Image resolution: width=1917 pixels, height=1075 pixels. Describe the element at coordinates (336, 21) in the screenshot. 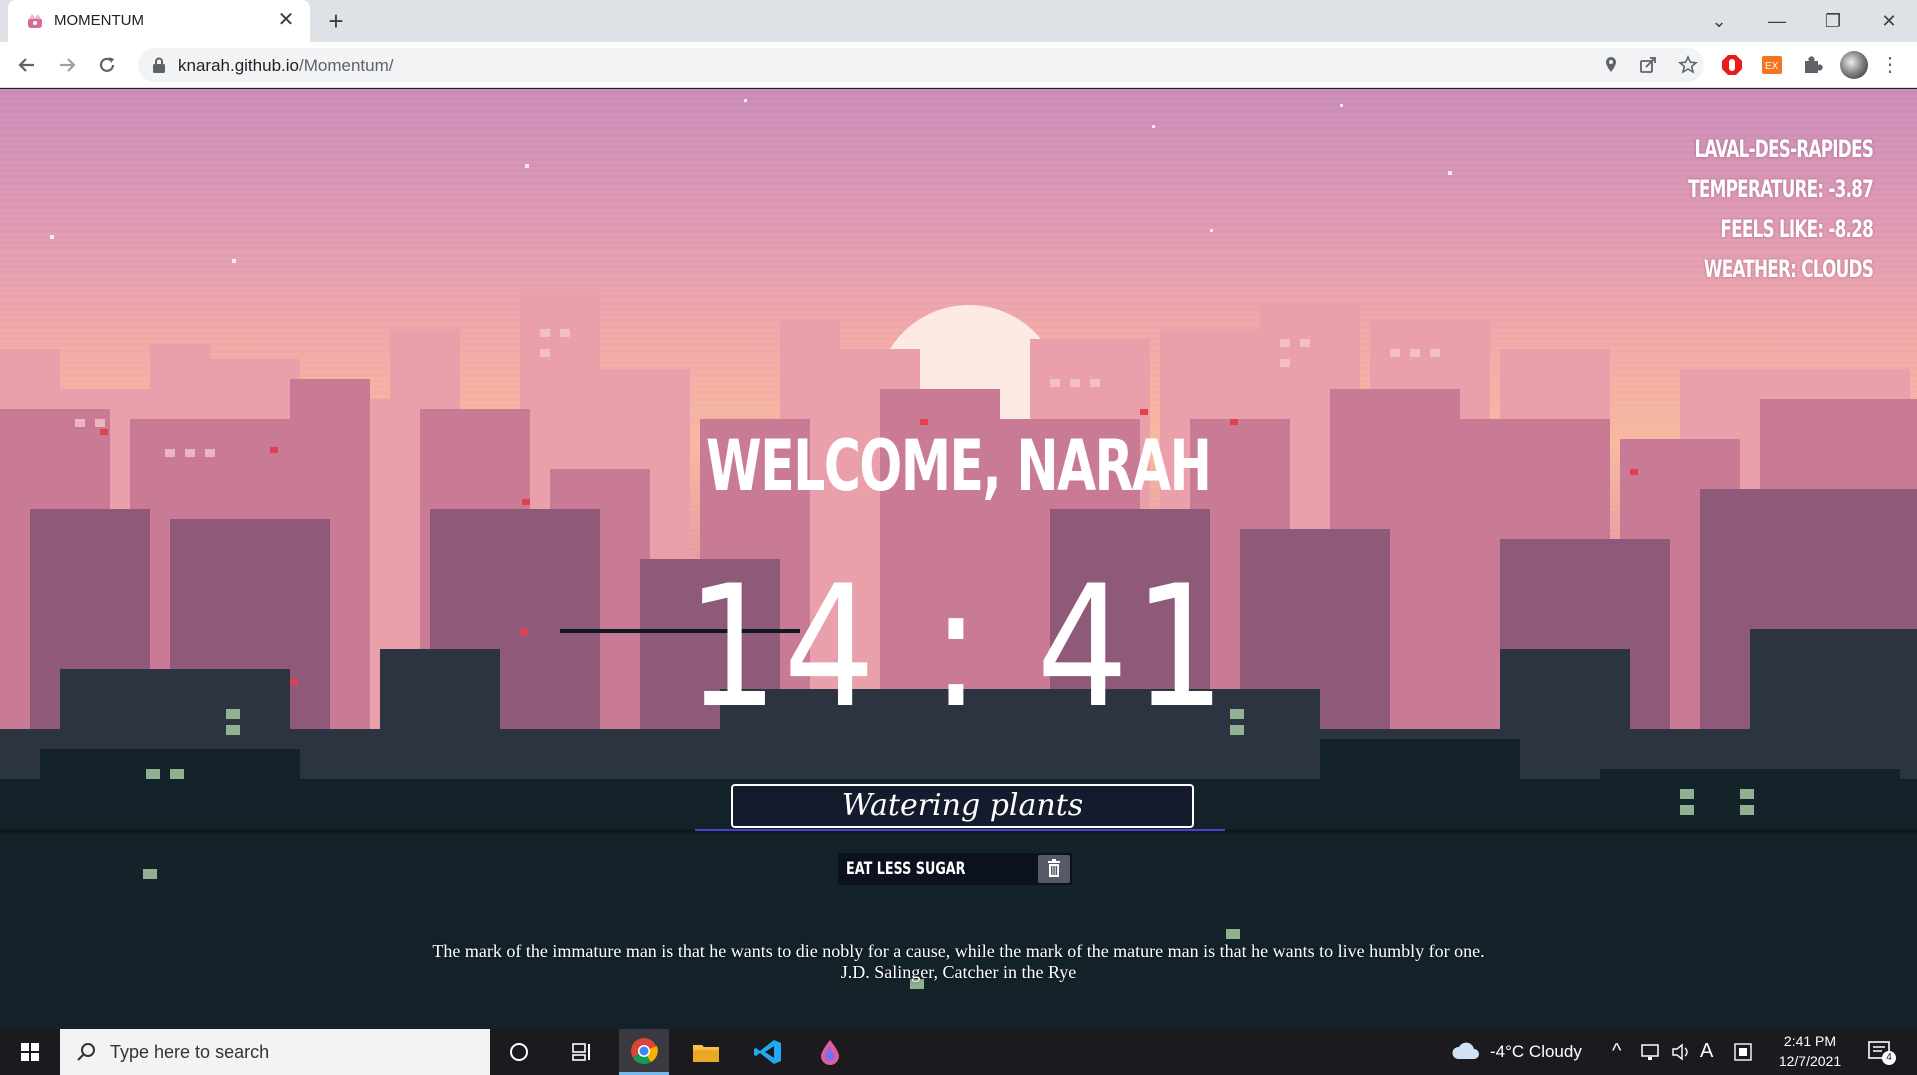

I see `new-tab-button: +` at that location.